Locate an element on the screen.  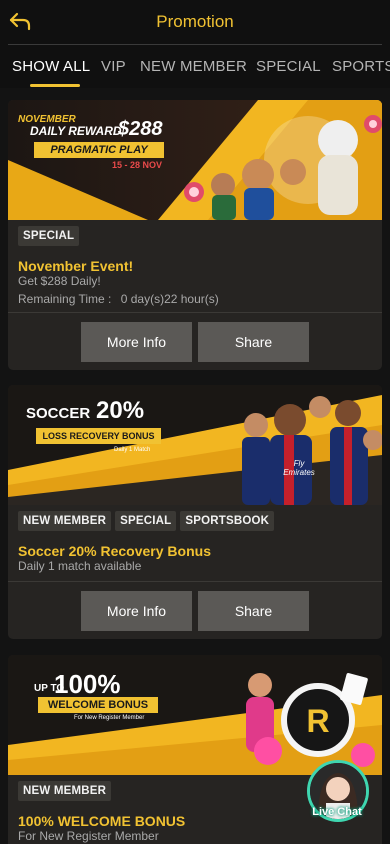
remaining-time-label: Remaining Time : is located at coordinates (65, 299).